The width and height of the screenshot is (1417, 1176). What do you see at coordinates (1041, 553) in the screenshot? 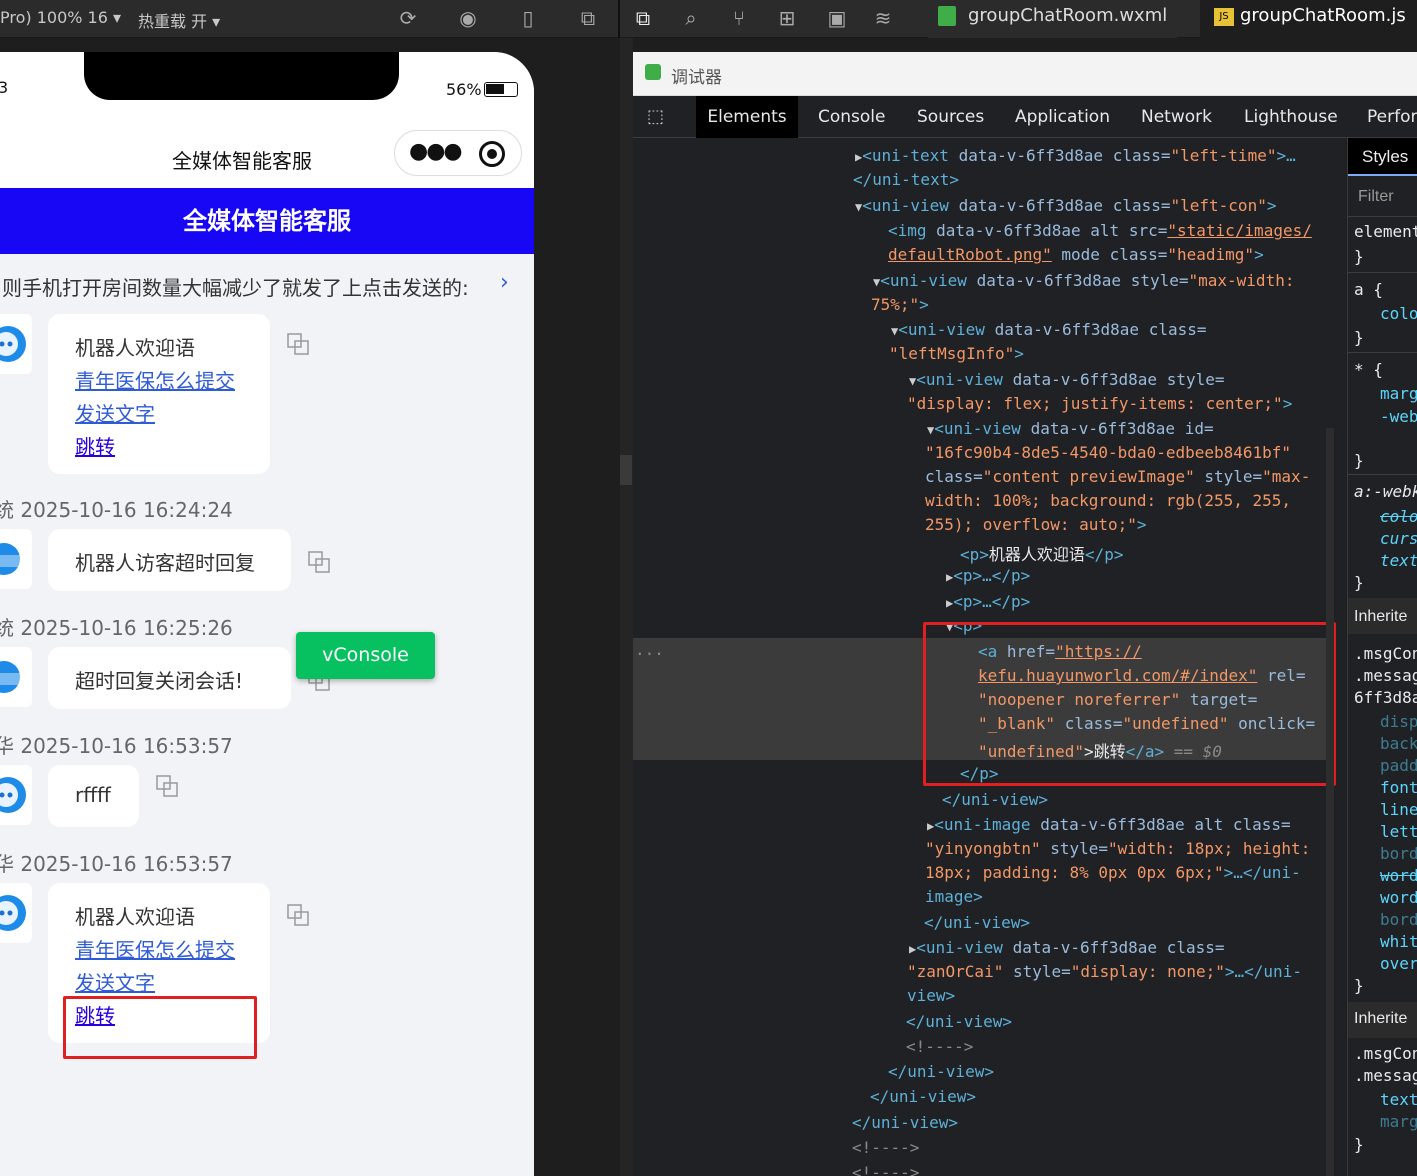
I see `dom-node: <p>机器人欢迎语</p>` at bounding box center [1041, 553].